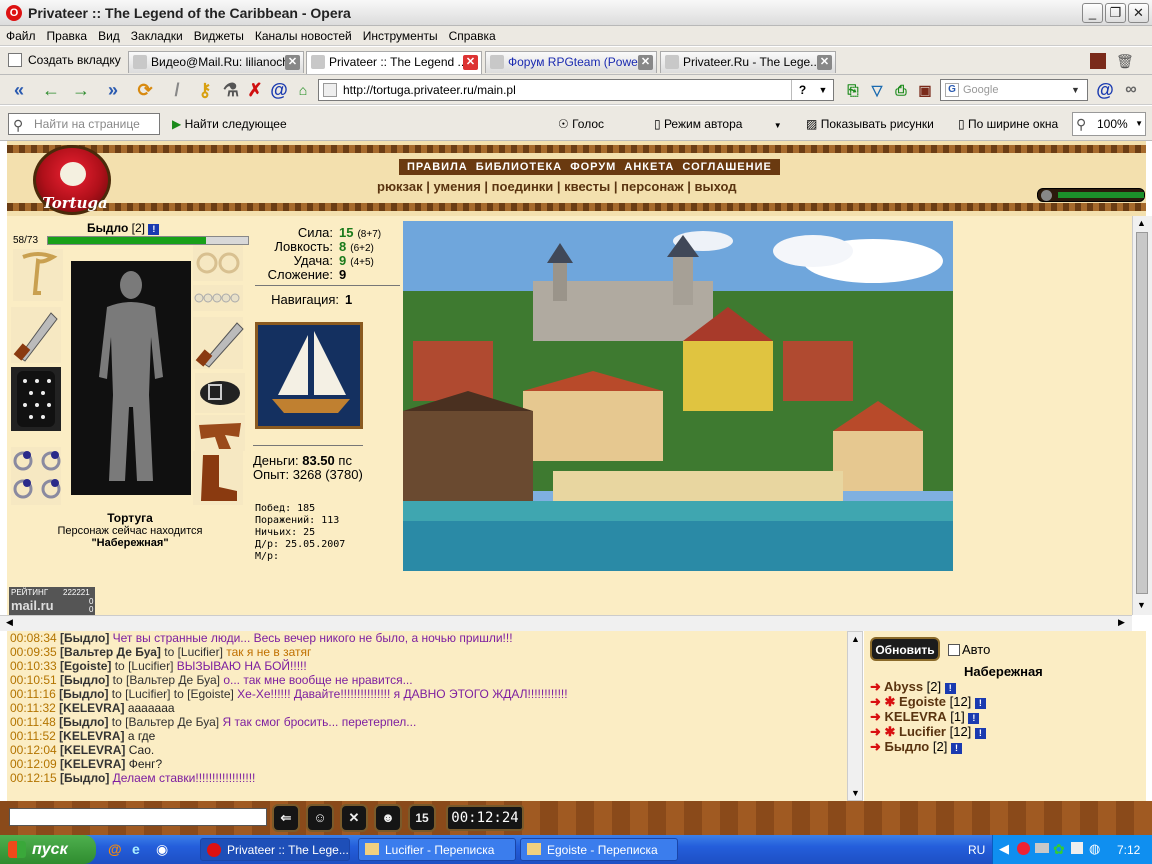 The height and width of the screenshot is (864, 1152). I want to click on tab-video-mail: Видео@Mail.Ru: lilianoch... ✕, so click(216, 62).